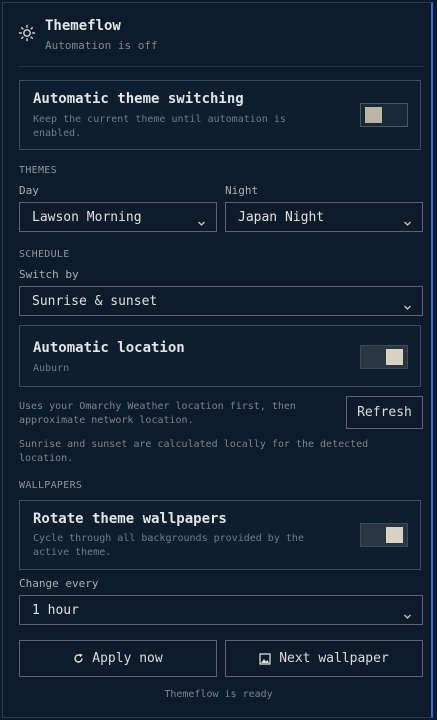  I want to click on refresh-icon, so click(78, 658).